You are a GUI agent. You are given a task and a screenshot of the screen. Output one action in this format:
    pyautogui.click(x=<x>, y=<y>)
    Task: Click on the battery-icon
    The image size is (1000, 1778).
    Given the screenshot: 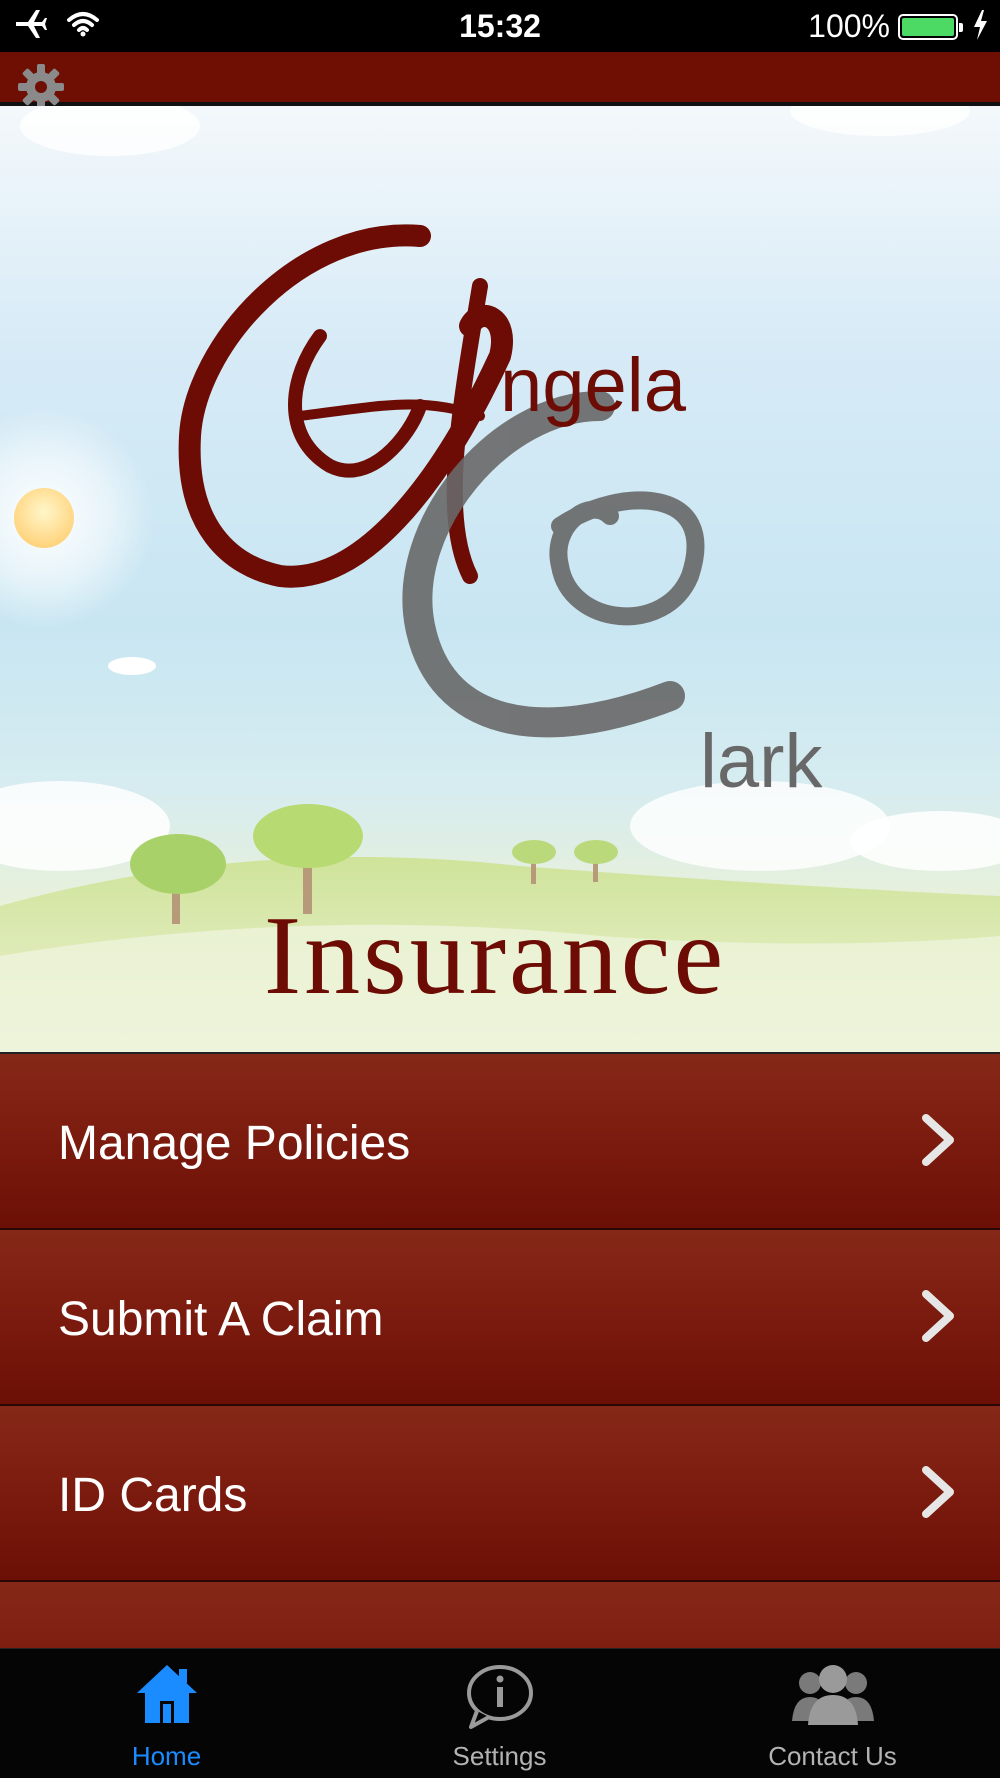 What is the action you would take?
    pyautogui.click(x=930, y=27)
    